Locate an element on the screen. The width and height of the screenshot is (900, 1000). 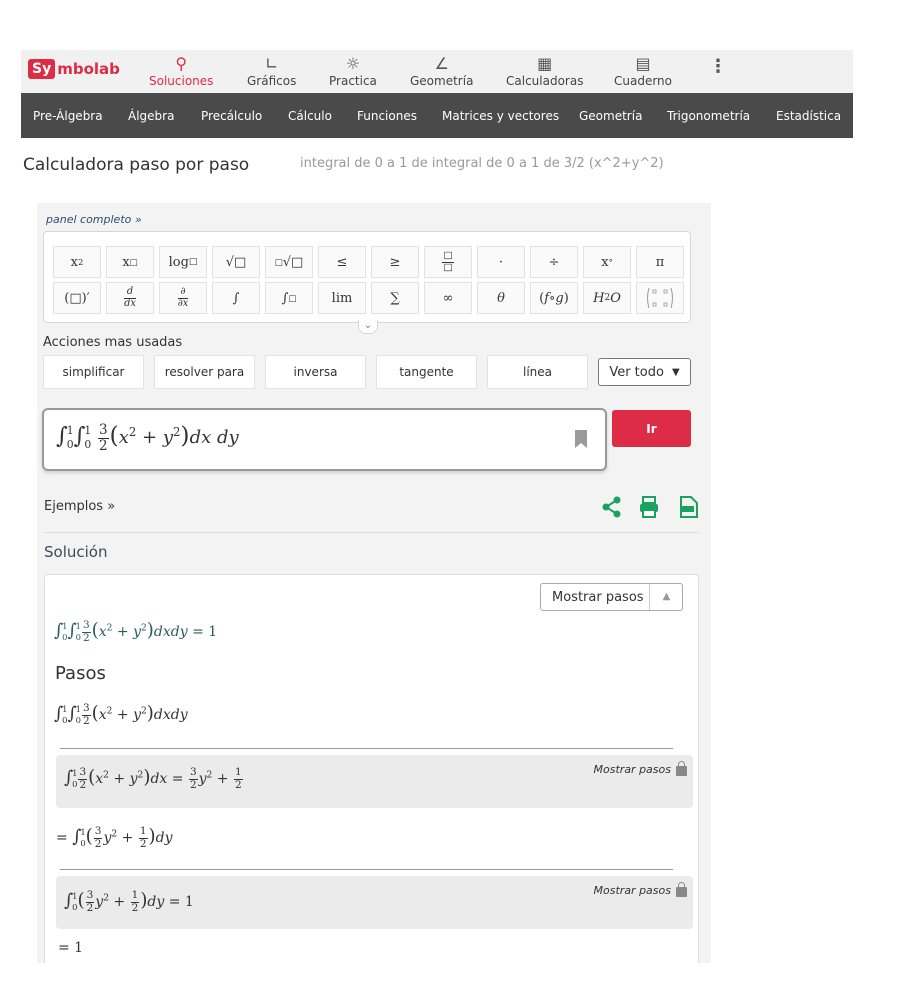
action-simplificar: simplificar is located at coordinates (93, 372).